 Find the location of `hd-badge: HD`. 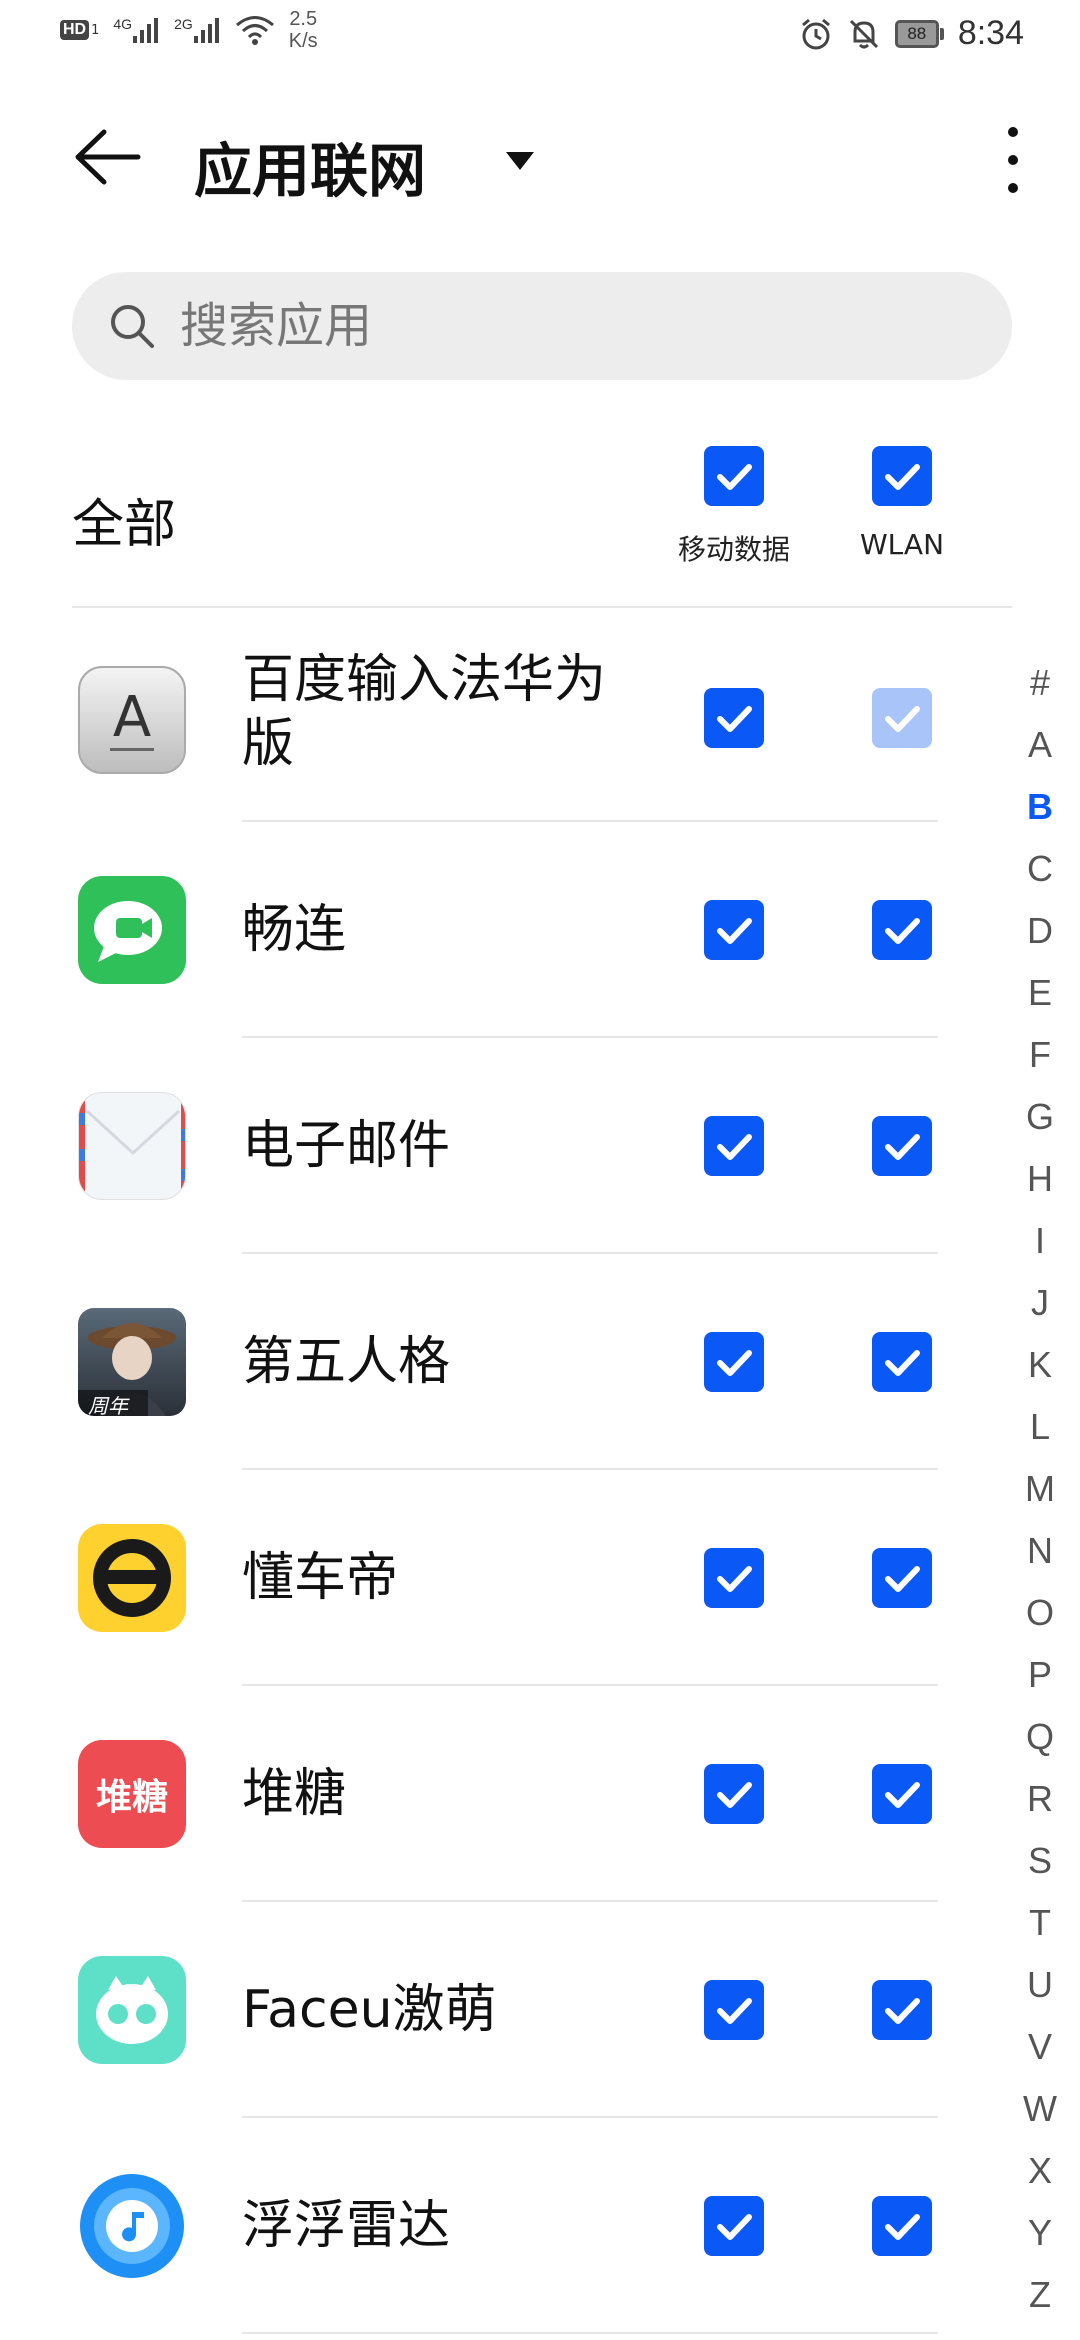

hd-badge: HD is located at coordinates (75, 30).